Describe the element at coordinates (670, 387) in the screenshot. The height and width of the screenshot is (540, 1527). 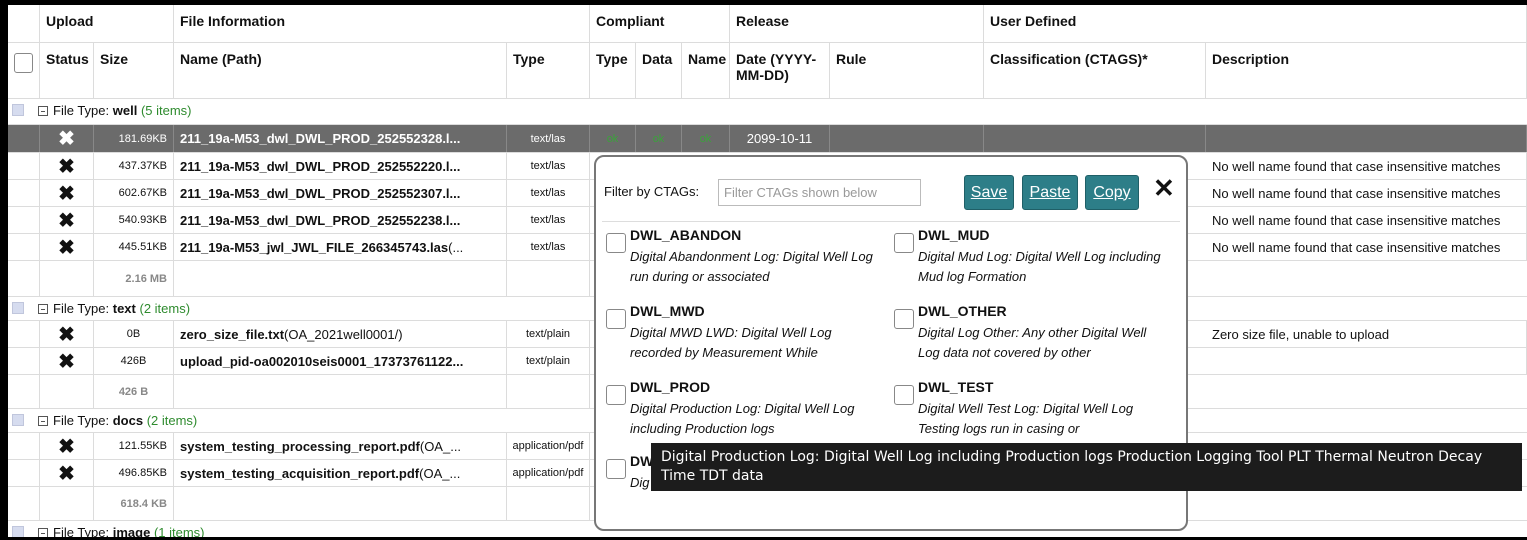
I see `ctag-title: DWL_PROD` at that location.